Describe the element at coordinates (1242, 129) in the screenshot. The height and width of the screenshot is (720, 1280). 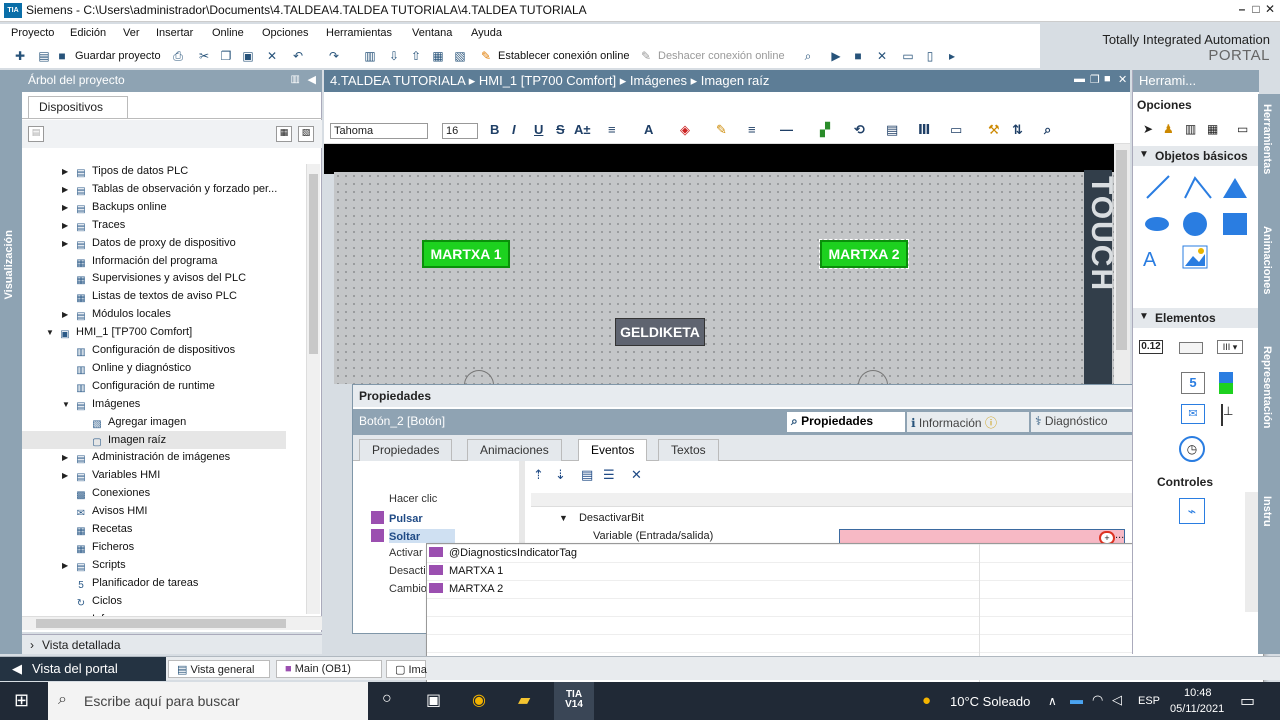
I see `window-icon: ▭` at that location.